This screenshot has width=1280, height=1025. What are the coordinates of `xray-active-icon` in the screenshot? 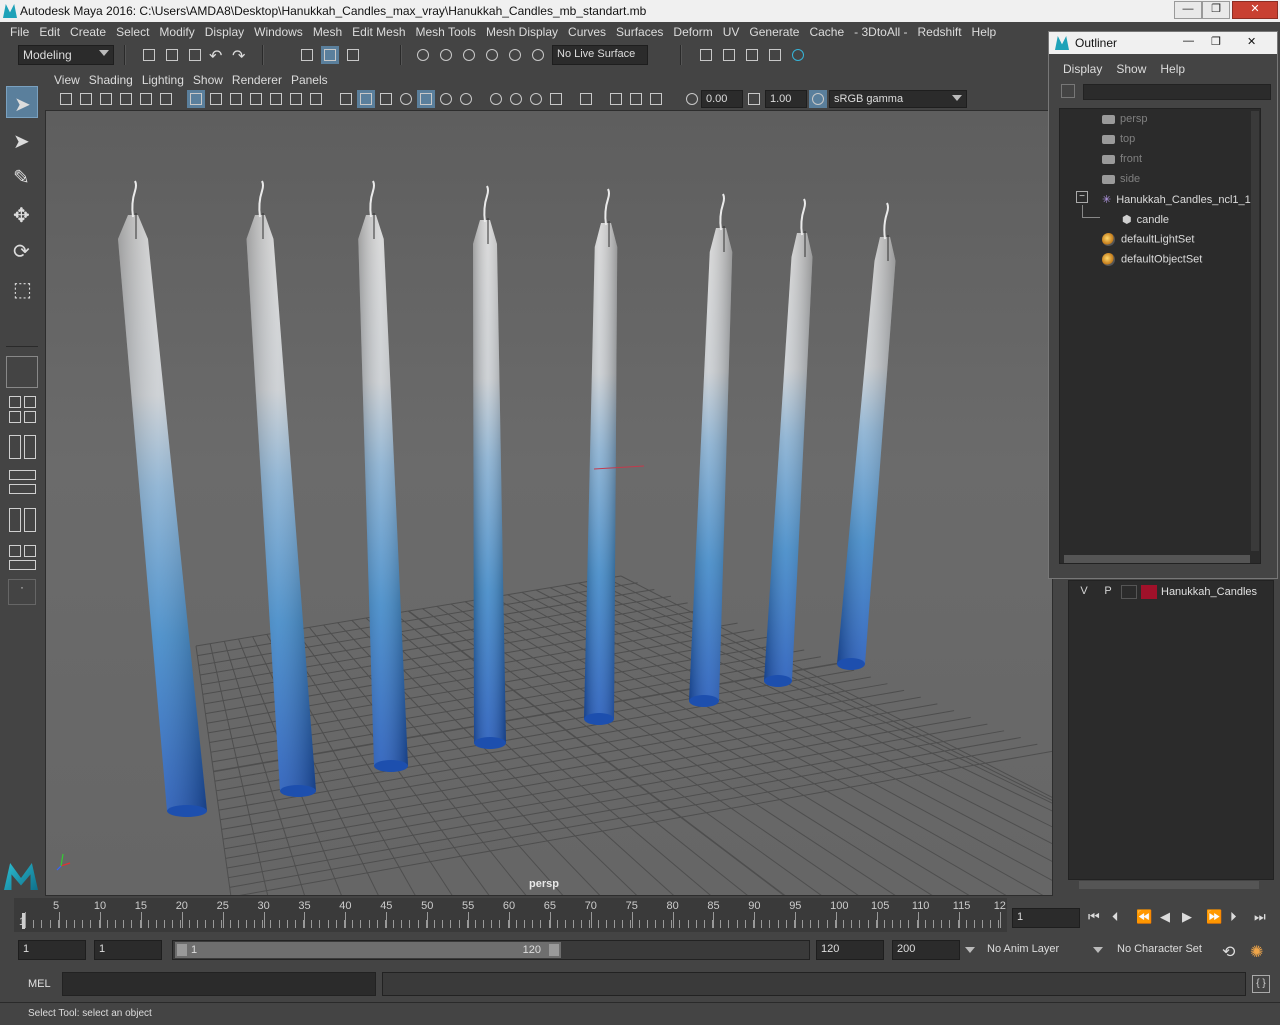 It's located at (636, 99).